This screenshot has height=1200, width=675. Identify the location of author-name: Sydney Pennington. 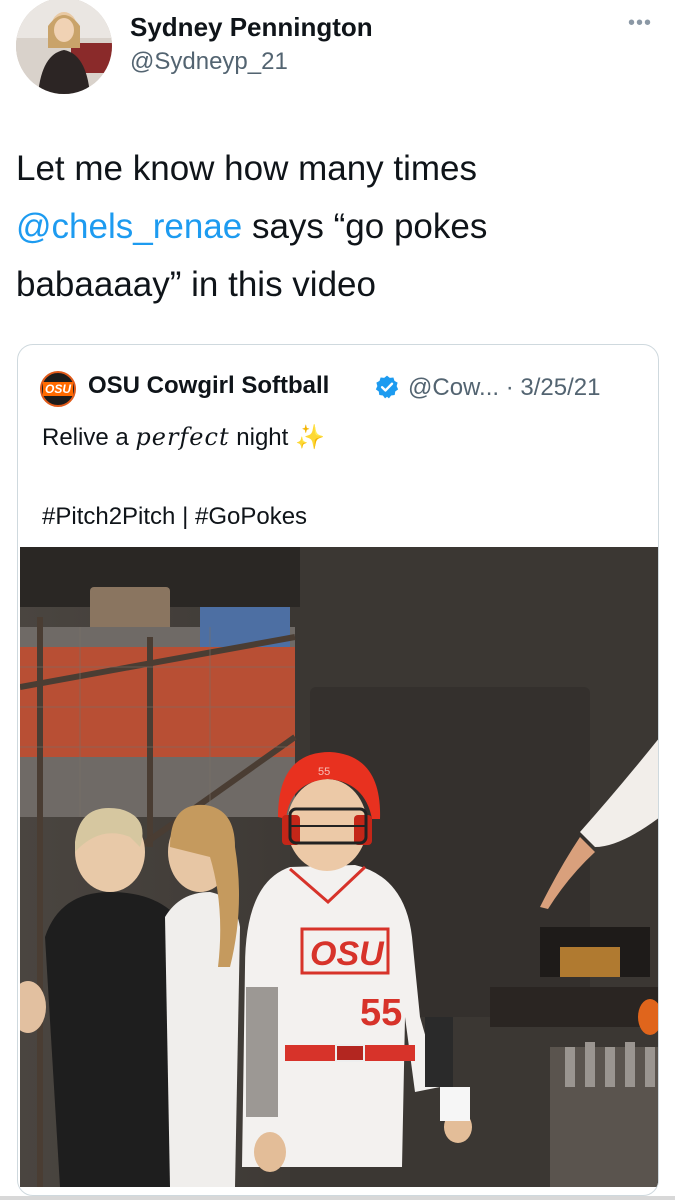
(251, 27).